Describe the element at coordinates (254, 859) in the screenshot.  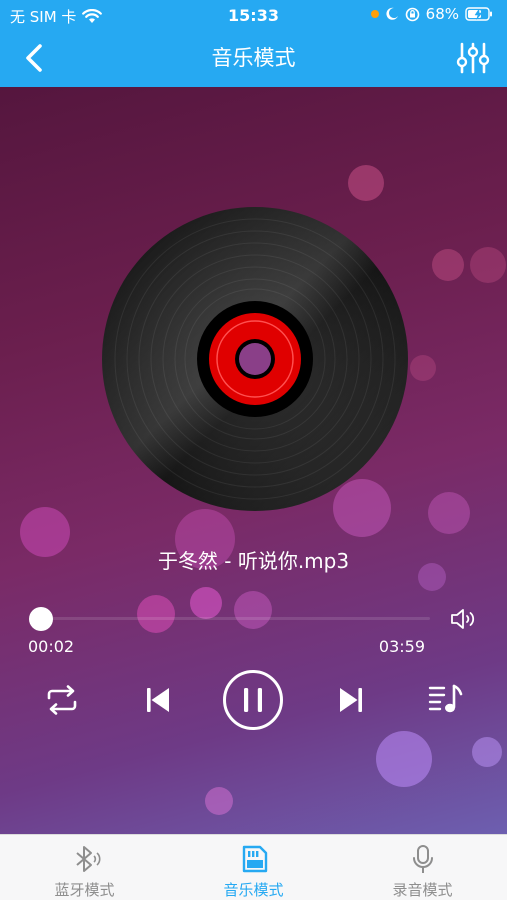
I see `sd-card-icon` at that location.